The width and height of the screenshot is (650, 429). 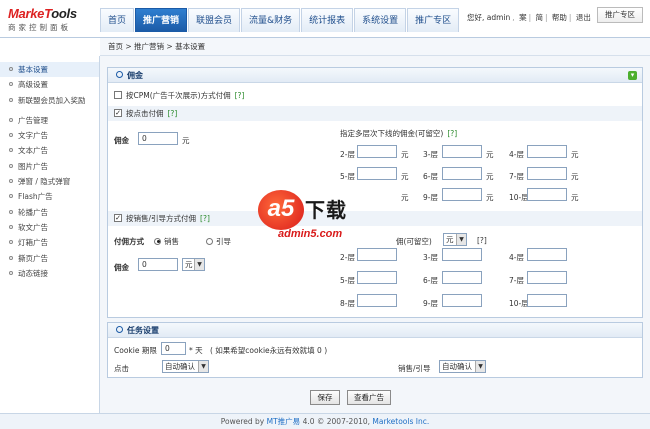 I want to click on level-label: 4-层, so click(x=516, y=154).